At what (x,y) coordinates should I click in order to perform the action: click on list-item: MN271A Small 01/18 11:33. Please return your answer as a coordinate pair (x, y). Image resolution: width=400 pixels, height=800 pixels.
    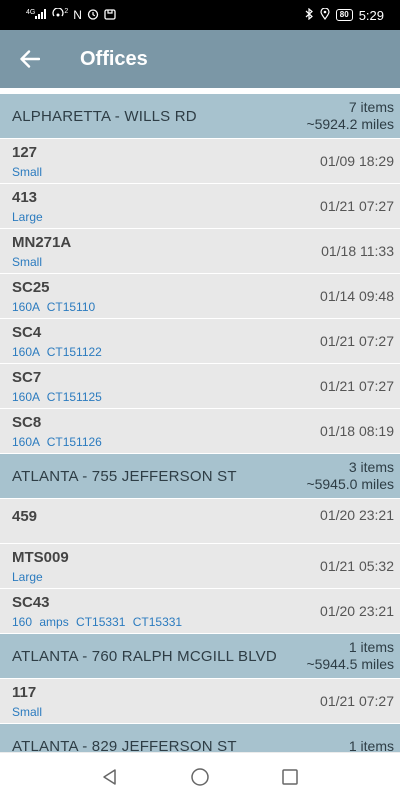
    Looking at the image, I should click on (200, 251).